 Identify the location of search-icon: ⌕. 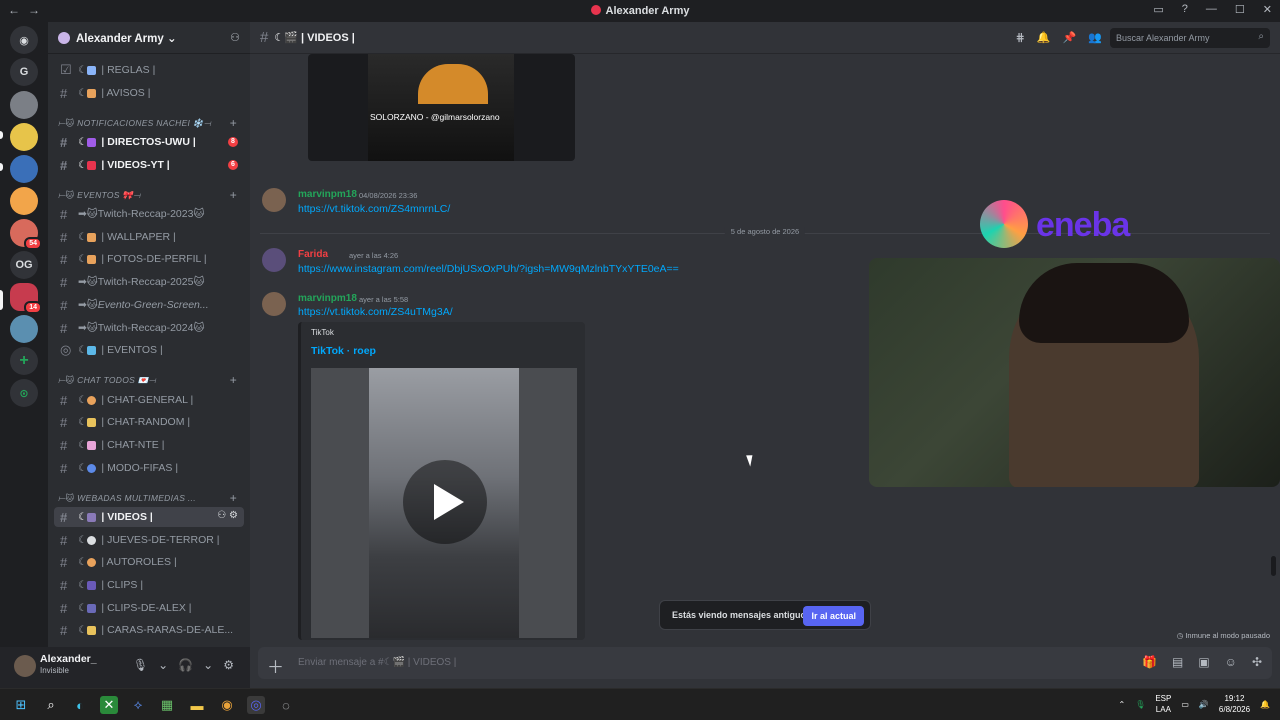
(51, 705).